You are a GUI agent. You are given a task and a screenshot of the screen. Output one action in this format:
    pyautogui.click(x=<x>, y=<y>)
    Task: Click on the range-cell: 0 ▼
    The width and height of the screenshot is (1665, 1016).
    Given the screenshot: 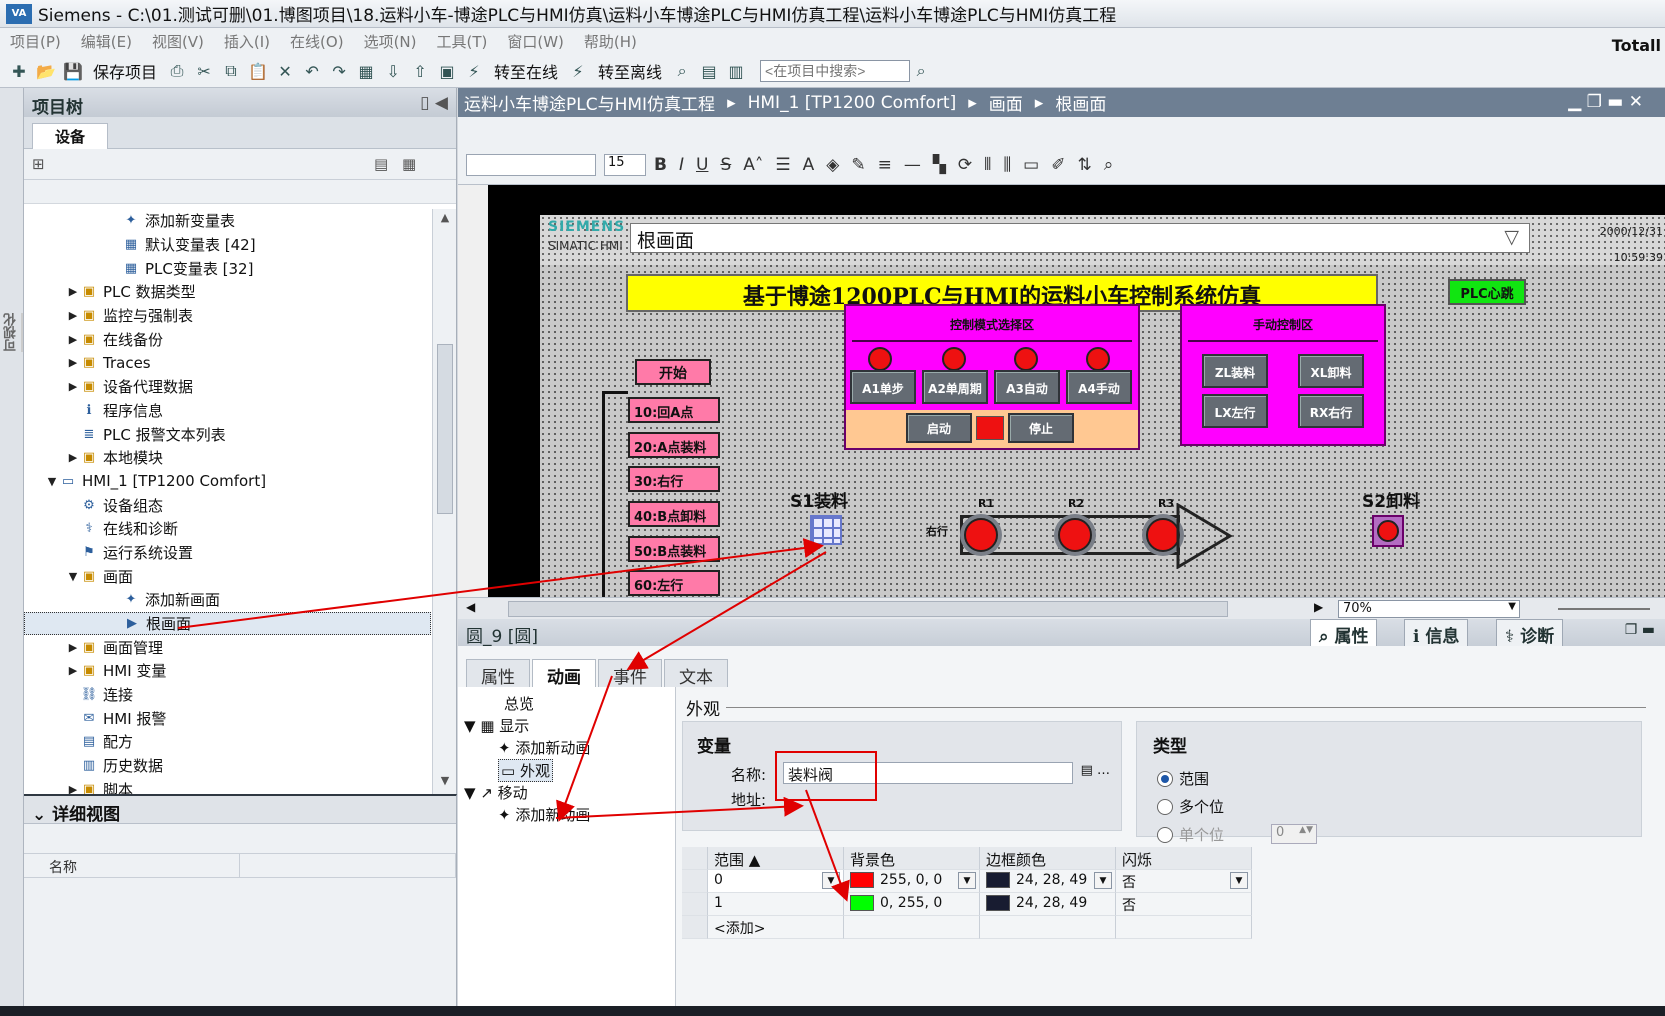 What is the action you would take?
    pyautogui.click(x=776, y=881)
    